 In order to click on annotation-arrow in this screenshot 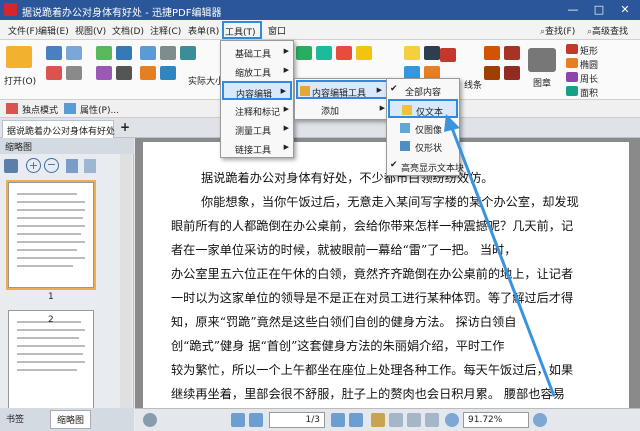, I will do `click(500, 255)`.